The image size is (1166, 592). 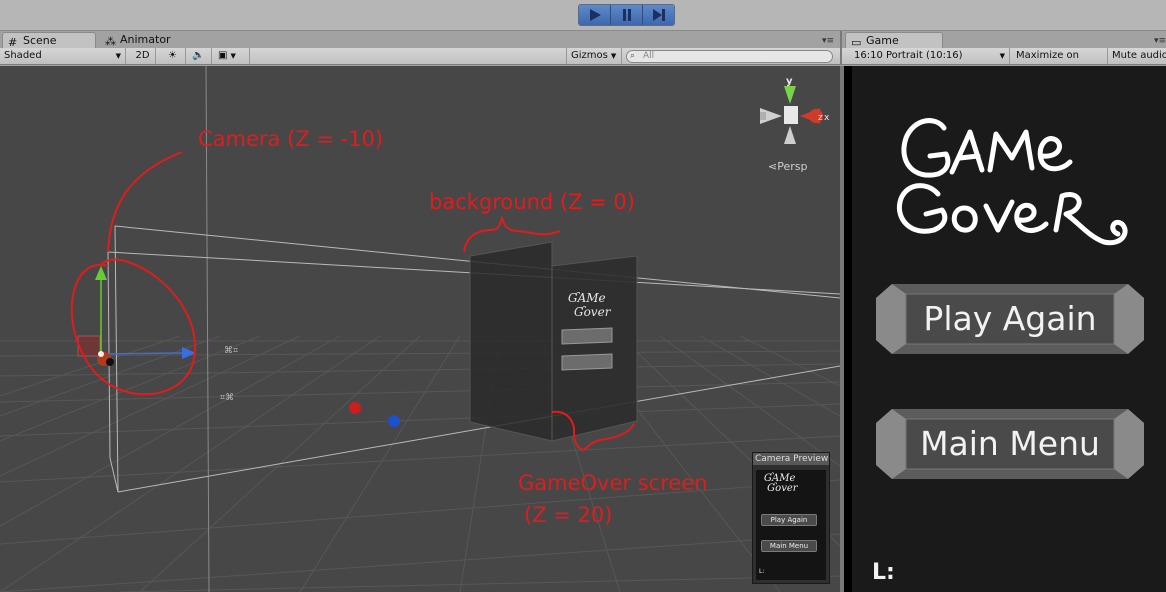 I want to click on persp-toggle: ⋖Persp, so click(x=787, y=166).